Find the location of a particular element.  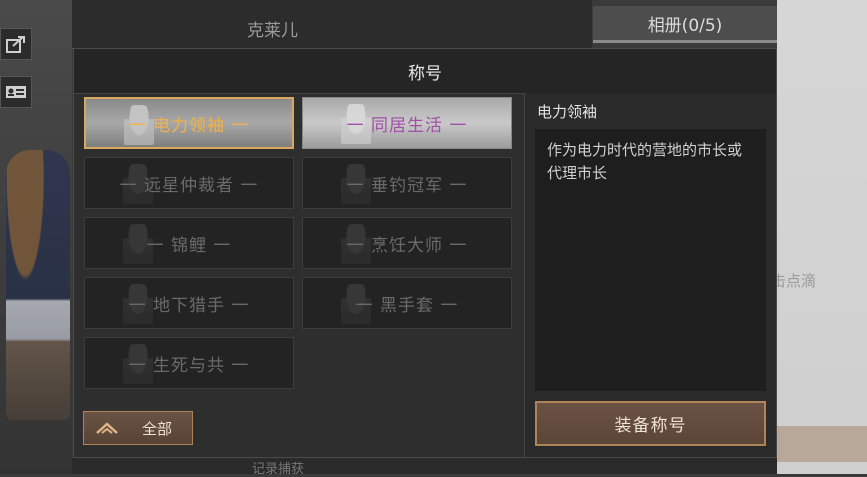

character-name-tab: 克莱儿 is located at coordinates (332, 24).